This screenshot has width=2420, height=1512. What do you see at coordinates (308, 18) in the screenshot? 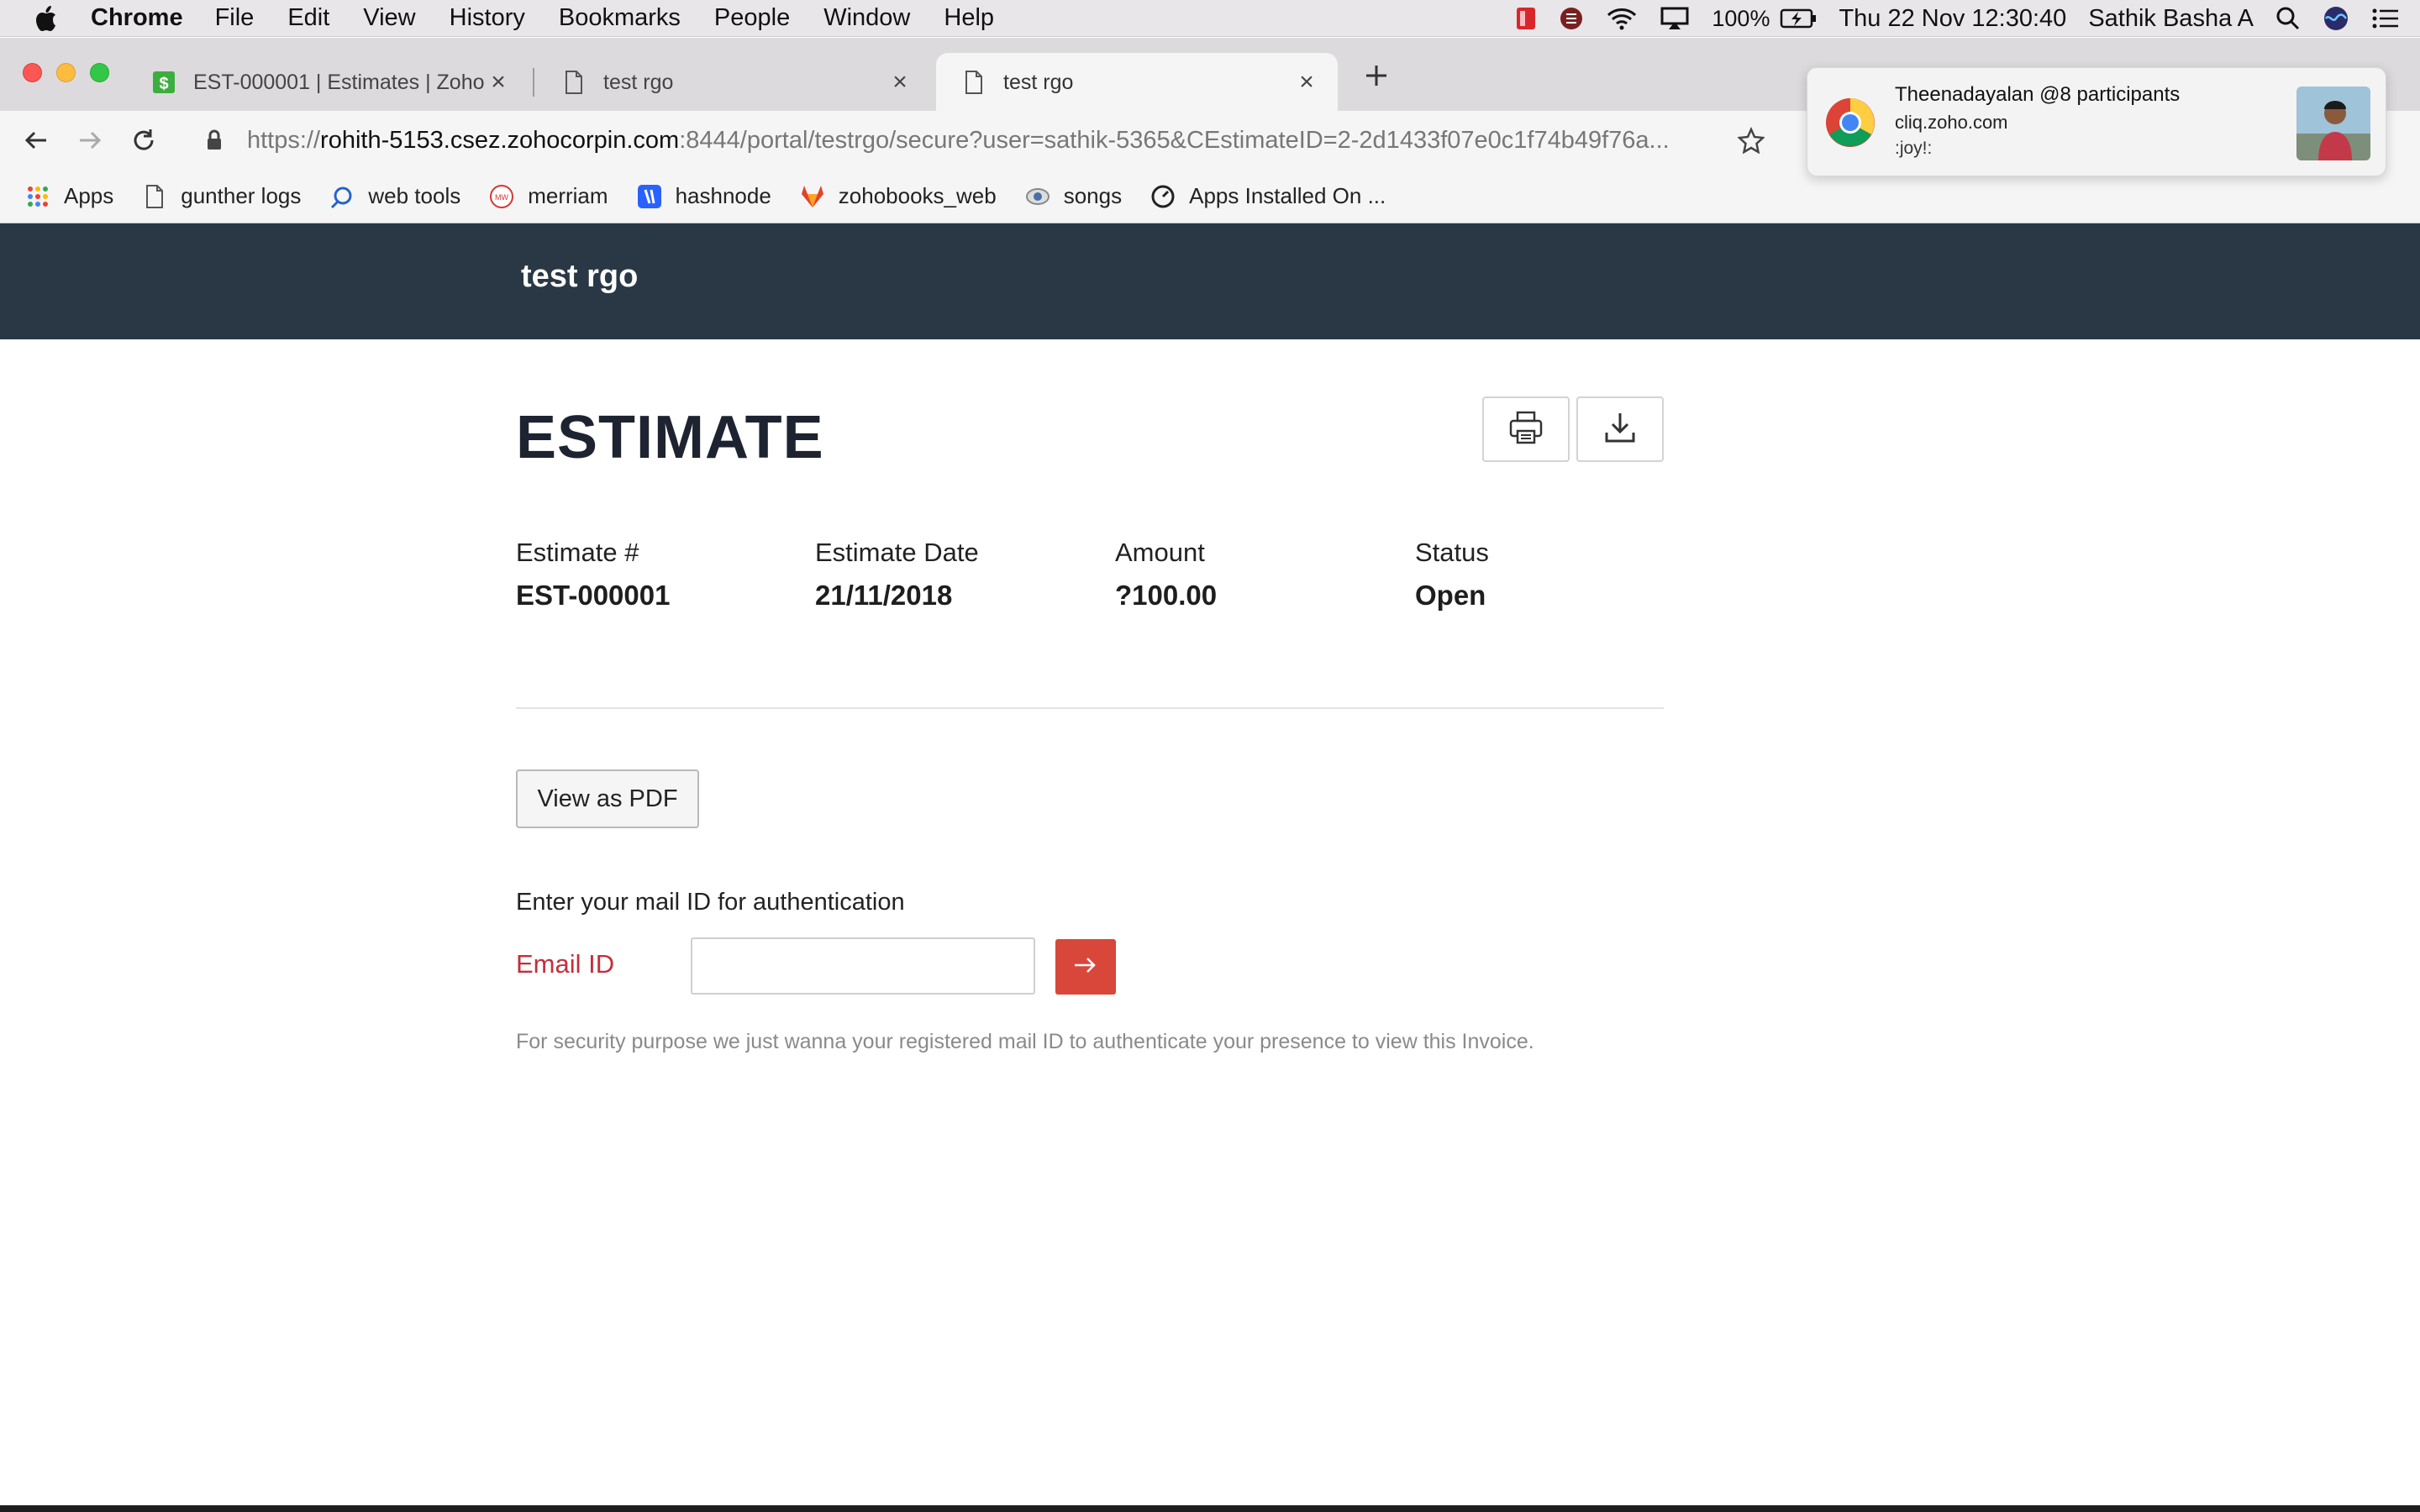
I see `menu-edit: Edit` at bounding box center [308, 18].